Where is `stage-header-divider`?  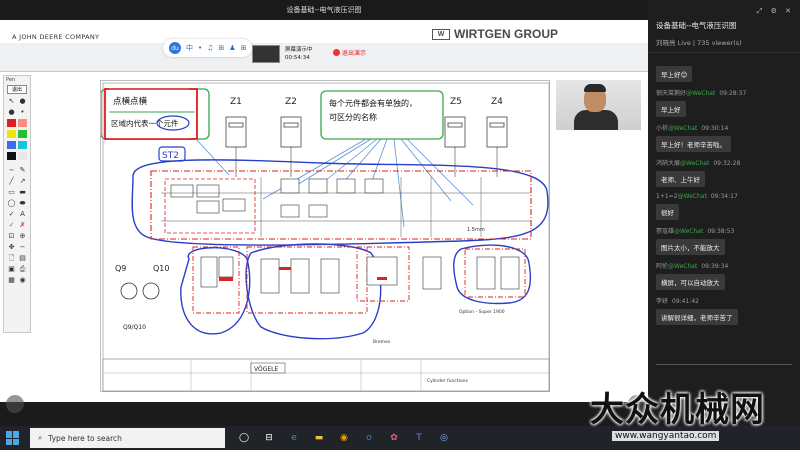 stage-header-divider is located at coordinates (324, 71).